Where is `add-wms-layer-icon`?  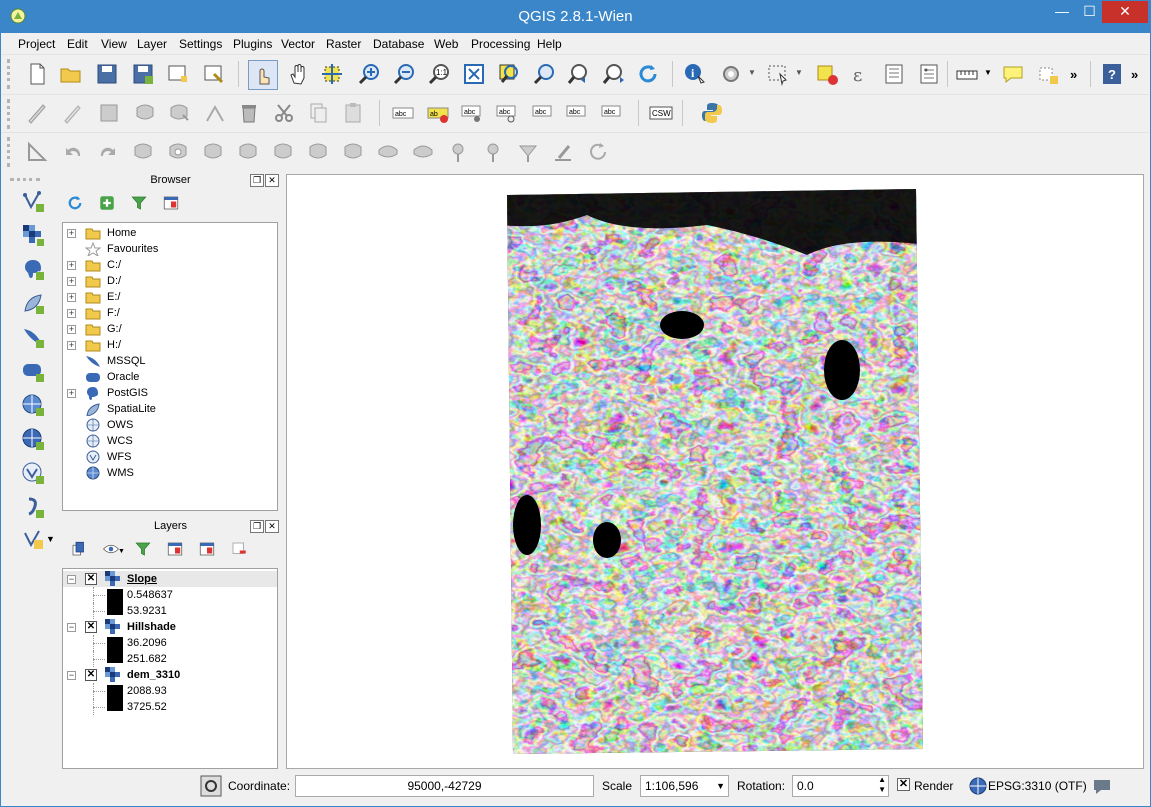 add-wms-layer-icon is located at coordinates (33, 405).